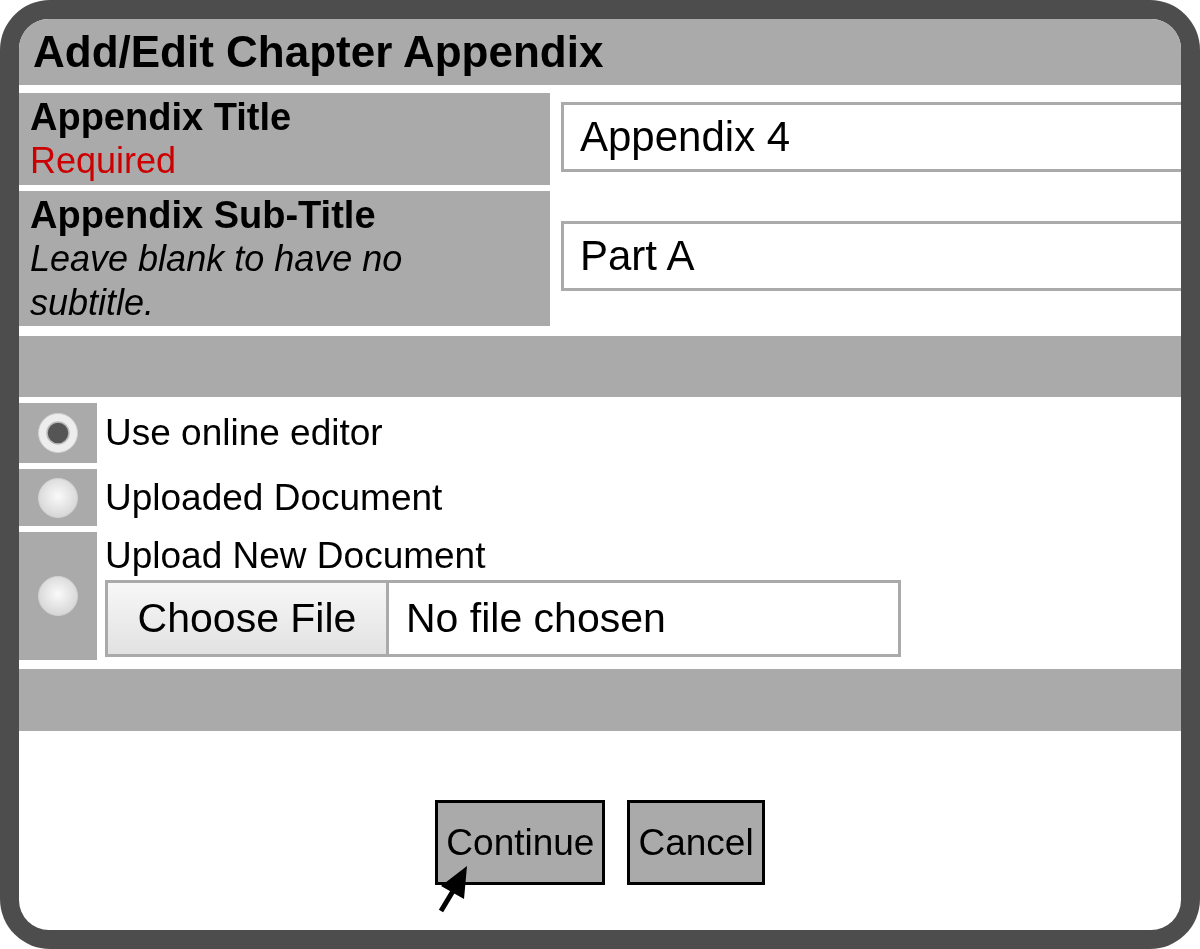 The height and width of the screenshot is (949, 1200). I want to click on file-input: Choose File No file chosen, so click(503, 618).